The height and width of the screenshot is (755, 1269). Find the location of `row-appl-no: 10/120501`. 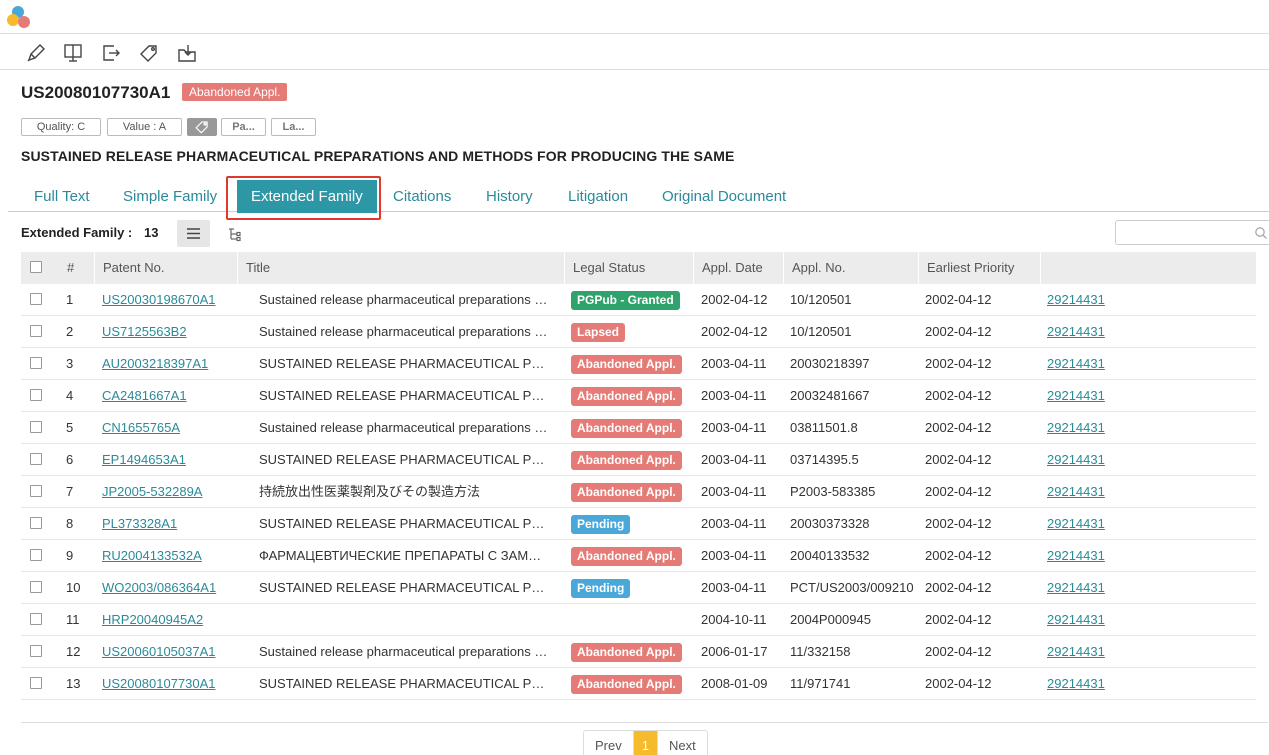

row-appl-no: 10/120501 is located at coordinates (821, 299).